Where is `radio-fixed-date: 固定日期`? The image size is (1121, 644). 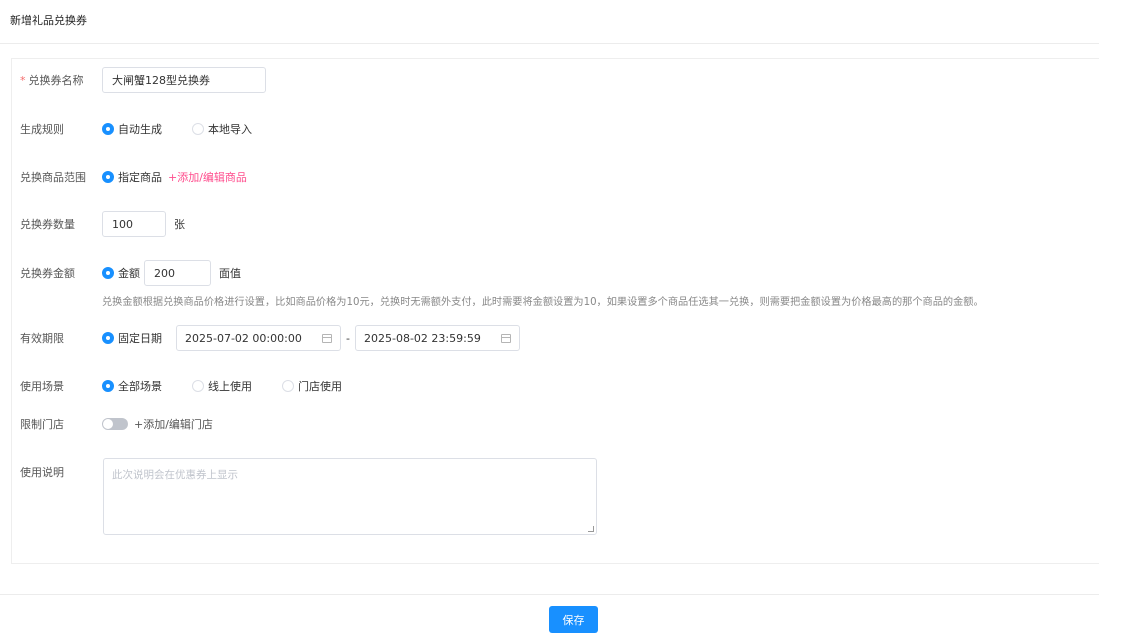
radio-fixed-date: 固定日期 is located at coordinates (132, 338).